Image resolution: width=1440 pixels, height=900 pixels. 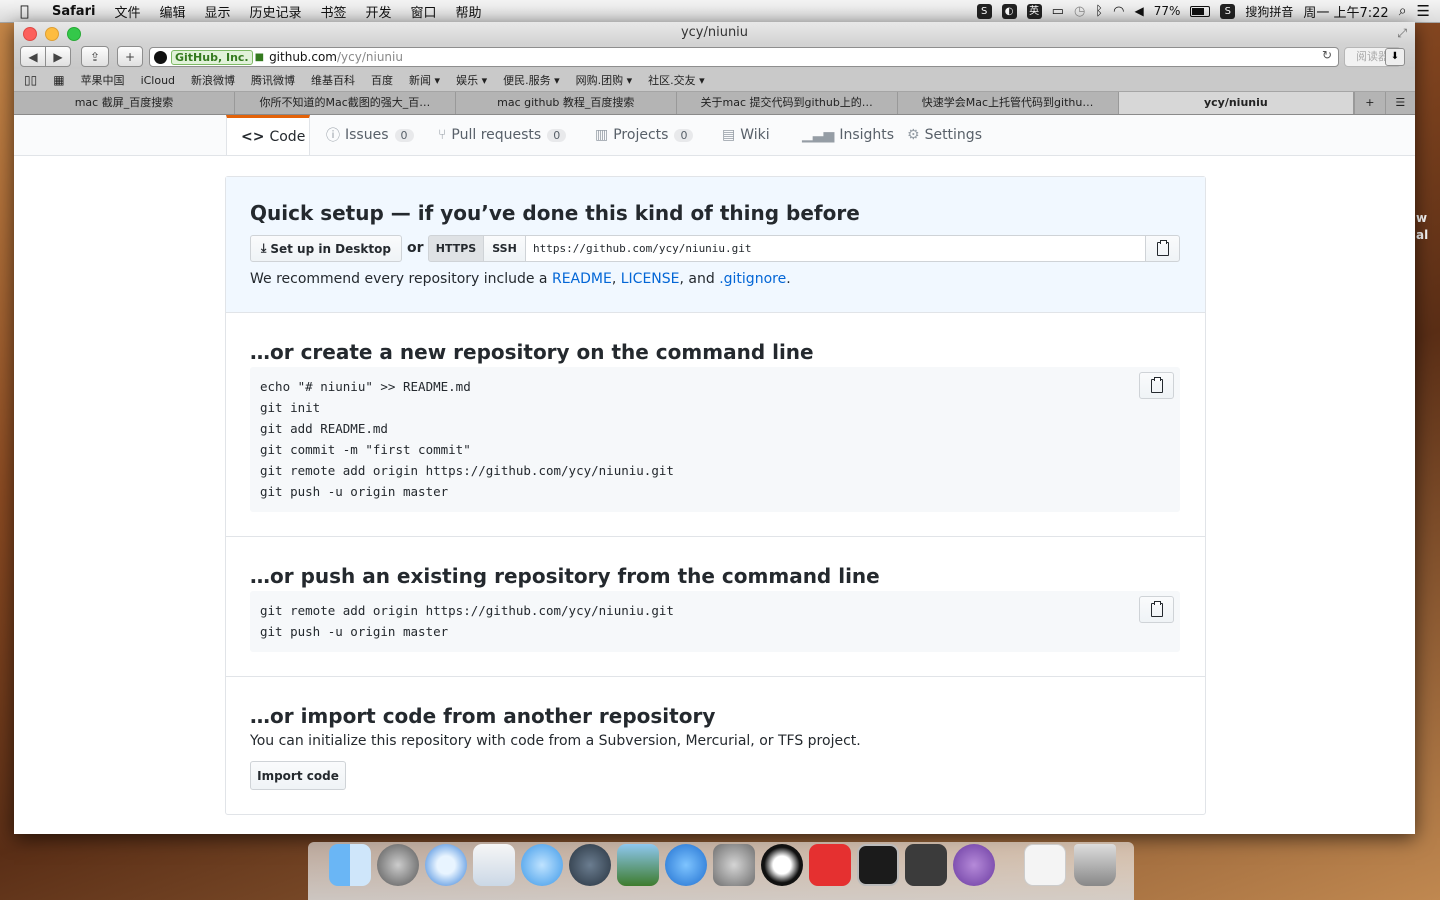 What do you see at coordinates (734, 865) in the screenshot?
I see `system-preferences-icon` at bounding box center [734, 865].